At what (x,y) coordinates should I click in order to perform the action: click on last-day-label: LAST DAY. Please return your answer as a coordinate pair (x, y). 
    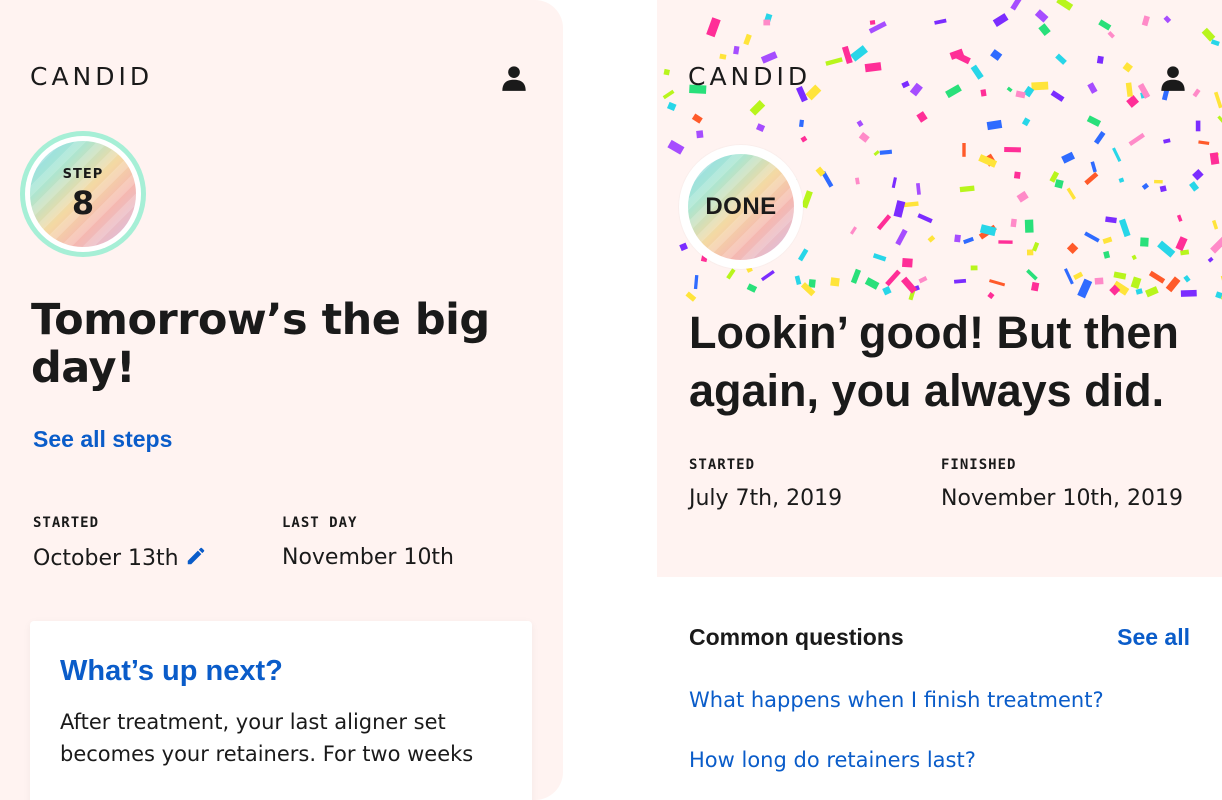
    Looking at the image, I should click on (320, 523).